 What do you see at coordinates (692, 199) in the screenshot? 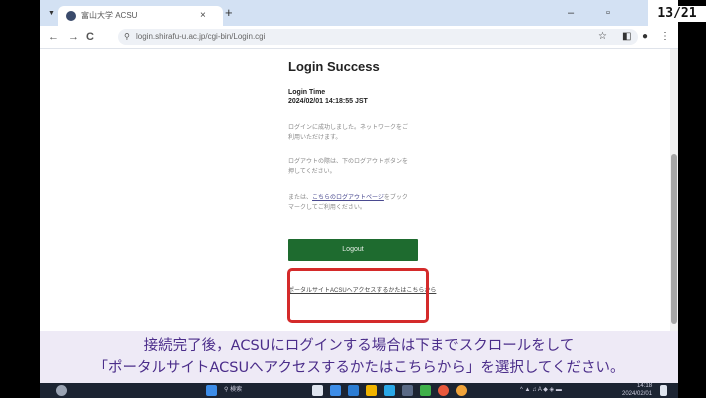
I see `right-letterbox` at bounding box center [692, 199].